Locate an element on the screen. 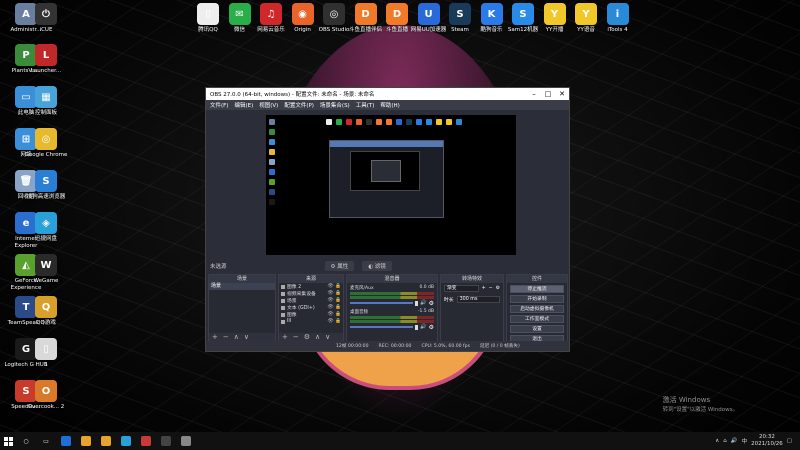  app-icon: Q is located at coordinates (46, 307).